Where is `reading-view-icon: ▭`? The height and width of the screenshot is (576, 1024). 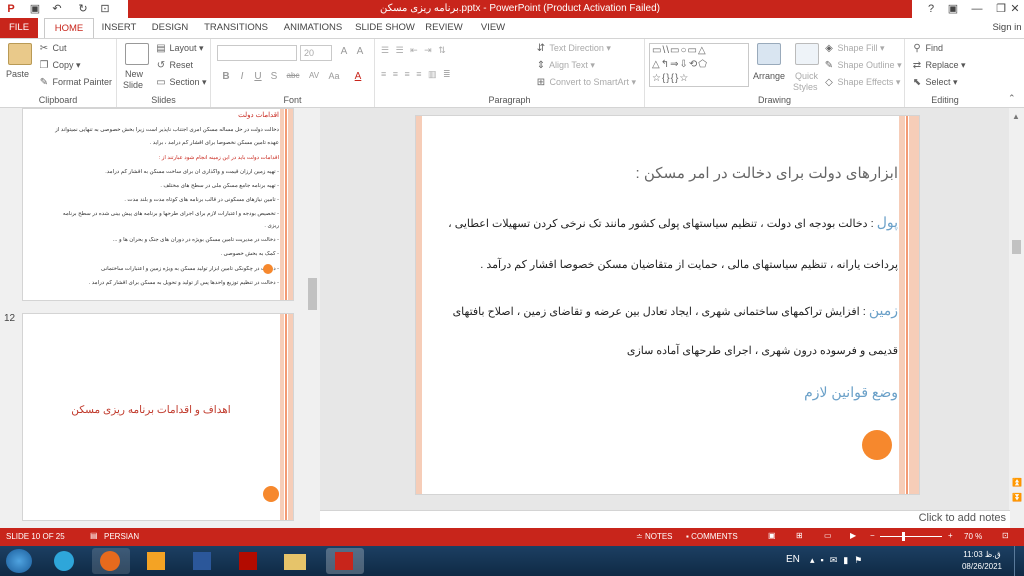
reading-view-icon: ▭ is located at coordinates (828, 535).